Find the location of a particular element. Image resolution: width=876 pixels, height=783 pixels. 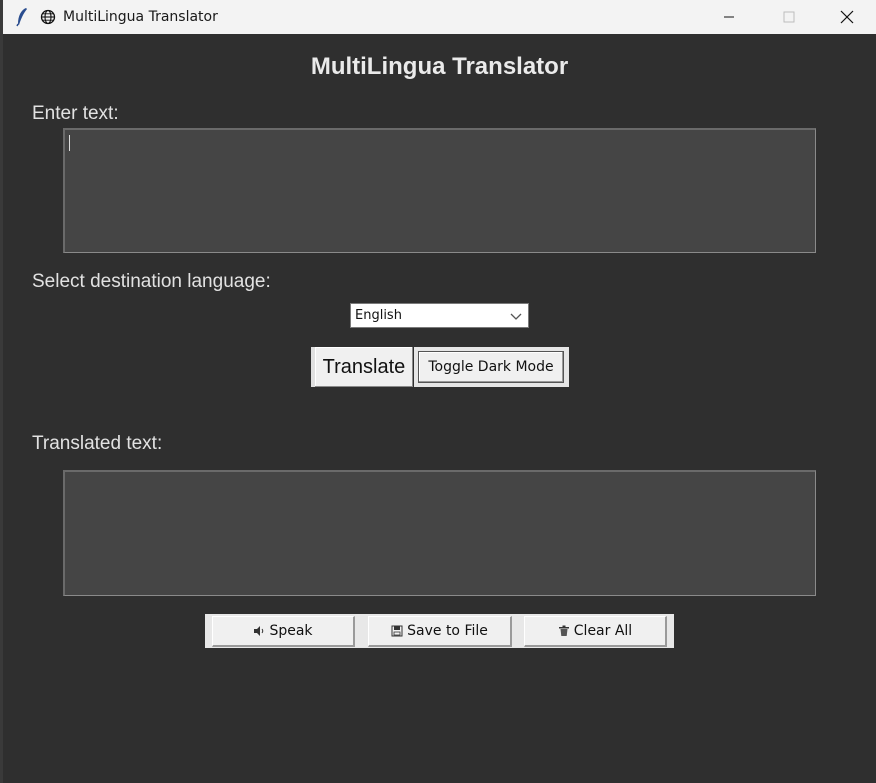

maximize-button is located at coordinates (789, 17).